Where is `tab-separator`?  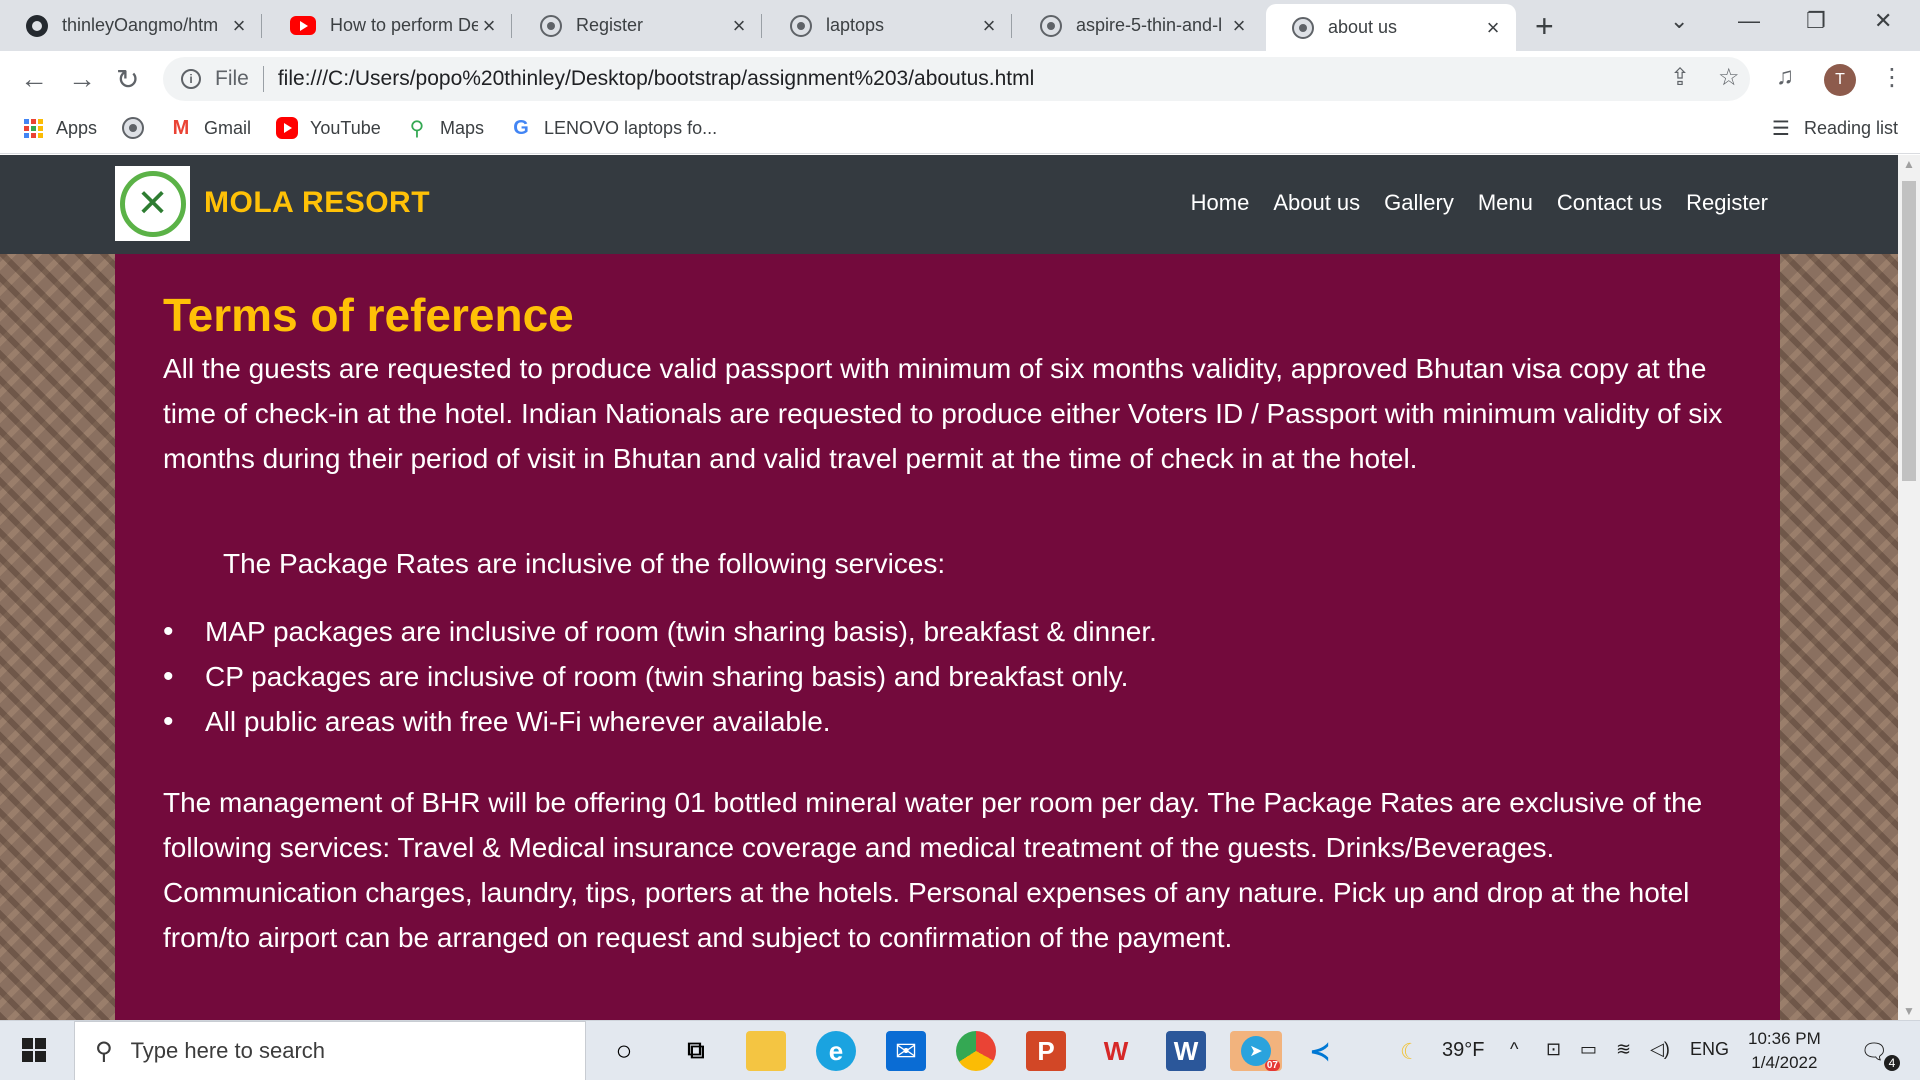 tab-separator is located at coordinates (511, 26).